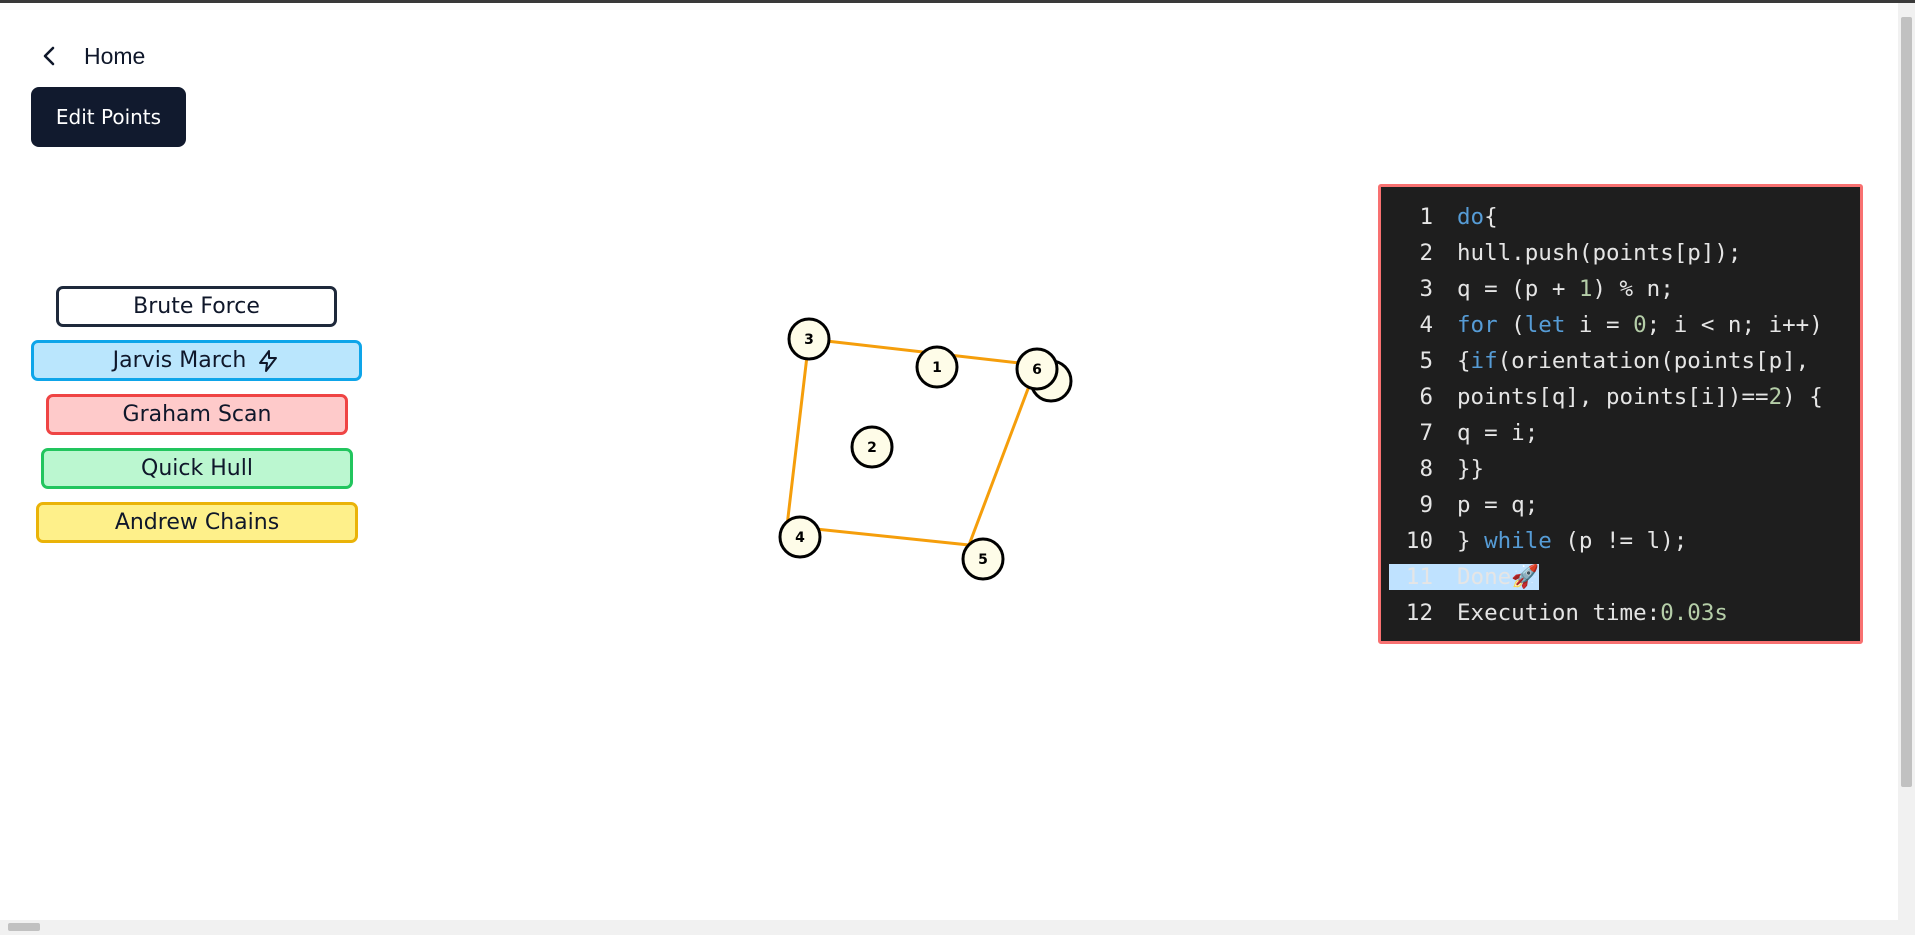 The height and width of the screenshot is (935, 1915). I want to click on line-number: 5, so click(1426, 361).